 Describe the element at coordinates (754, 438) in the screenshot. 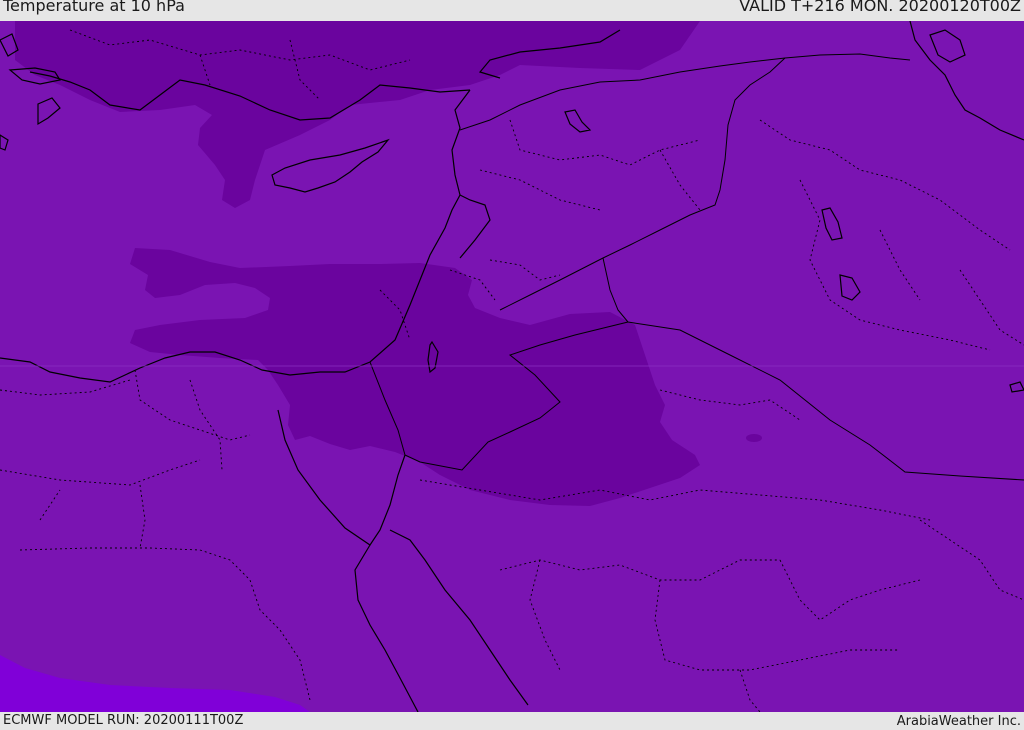

I see `colder-spot` at that location.